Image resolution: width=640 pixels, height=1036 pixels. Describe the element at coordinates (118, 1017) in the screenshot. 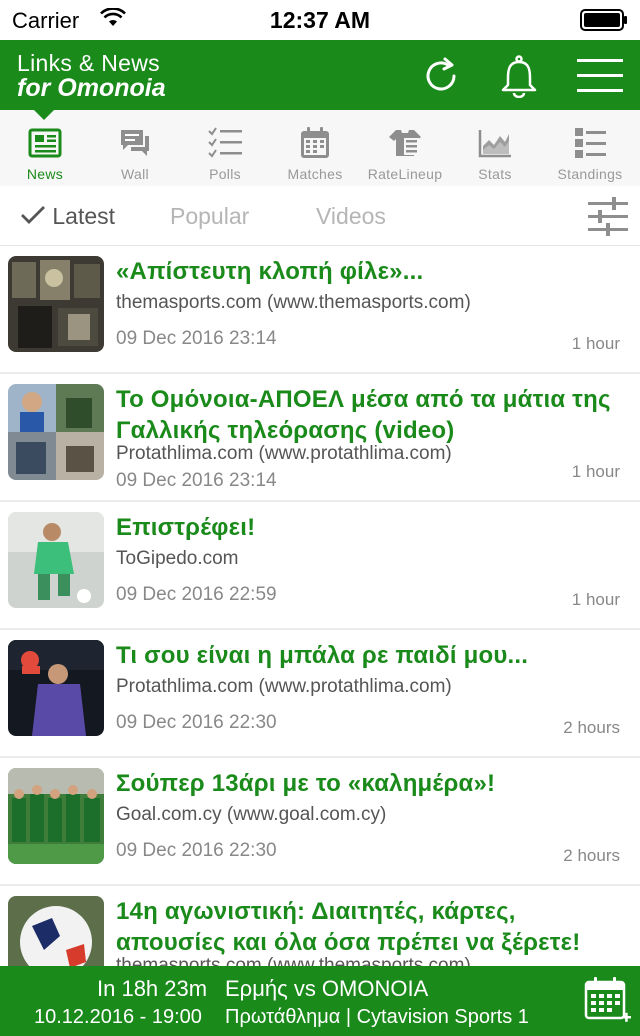

I see `match-datetime: 10.12.2016 - 19:00` at that location.